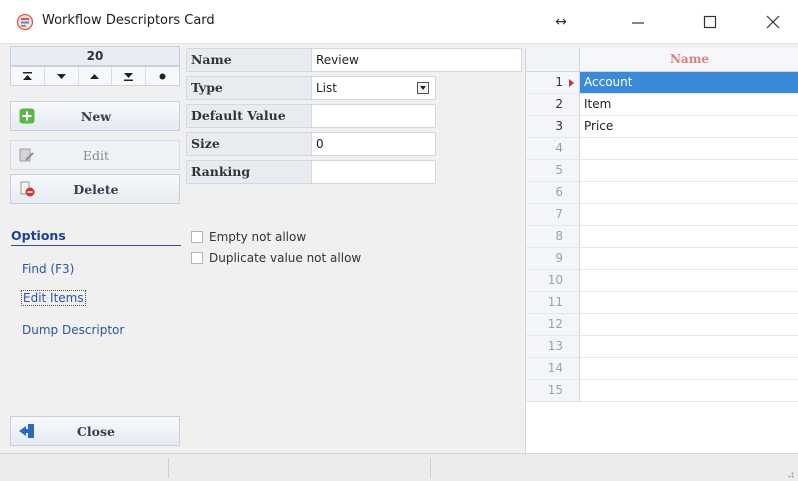 The height and width of the screenshot is (481, 798). I want to click on options-title: Options, so click(38, 235).